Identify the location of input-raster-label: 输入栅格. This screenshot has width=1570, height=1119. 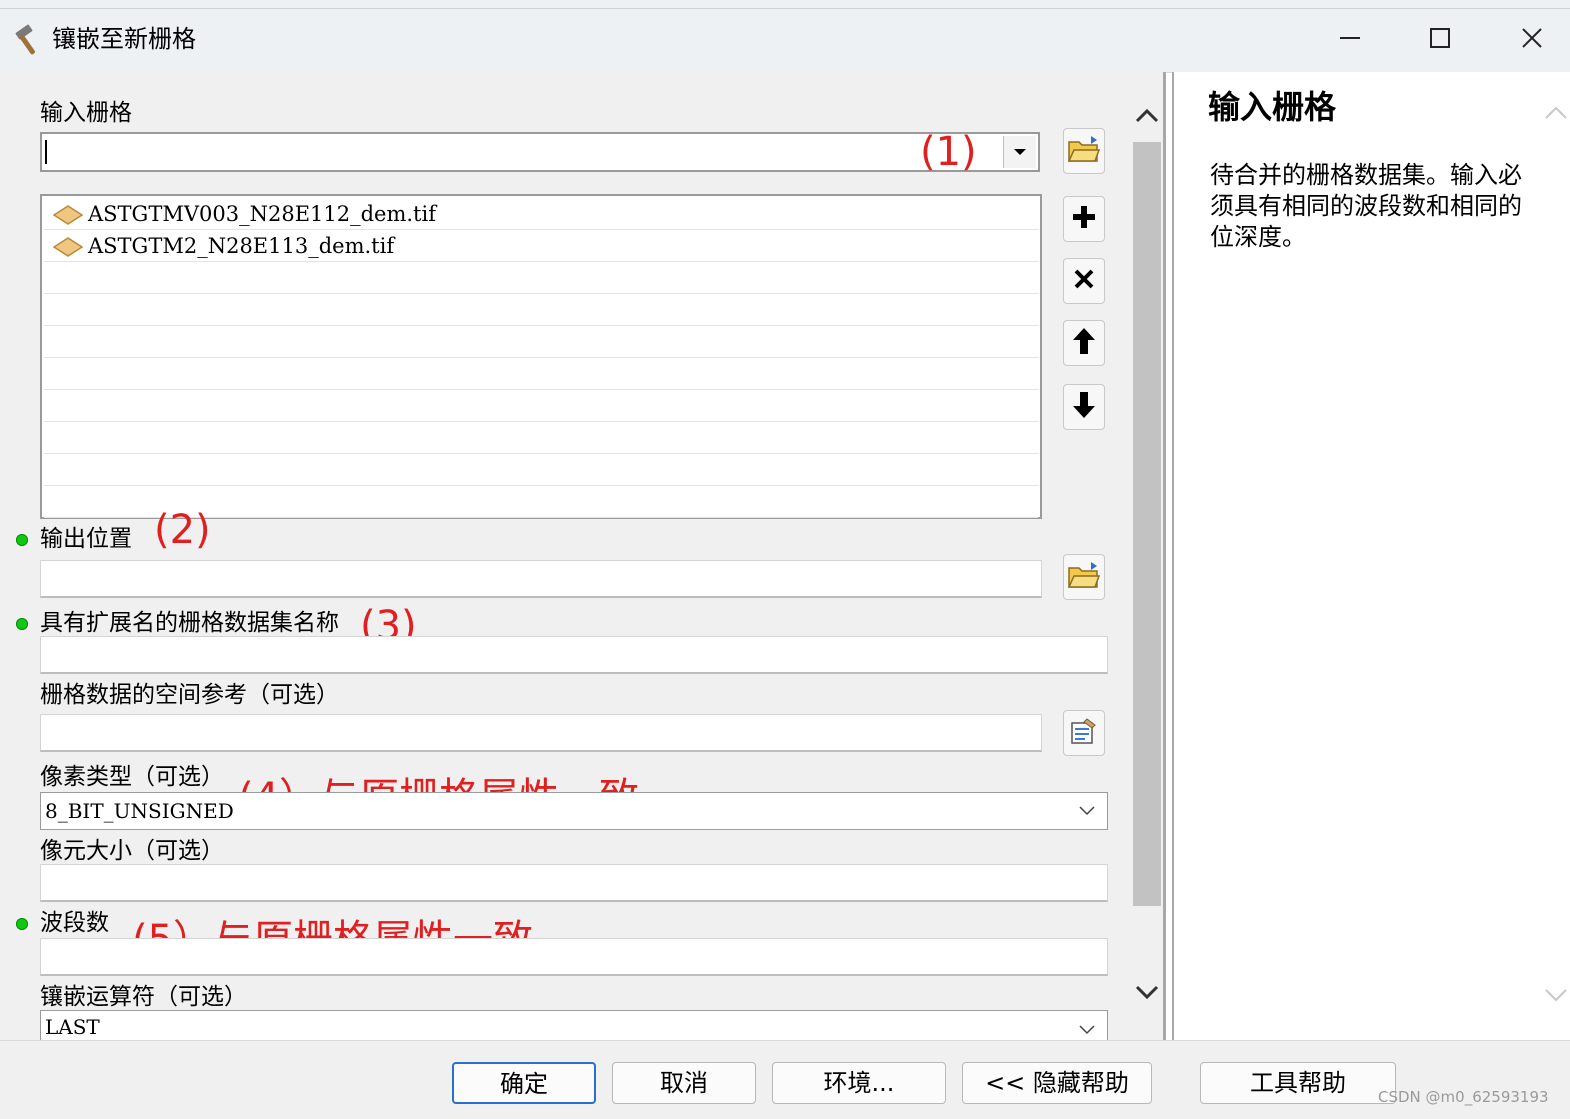
(86, 113).